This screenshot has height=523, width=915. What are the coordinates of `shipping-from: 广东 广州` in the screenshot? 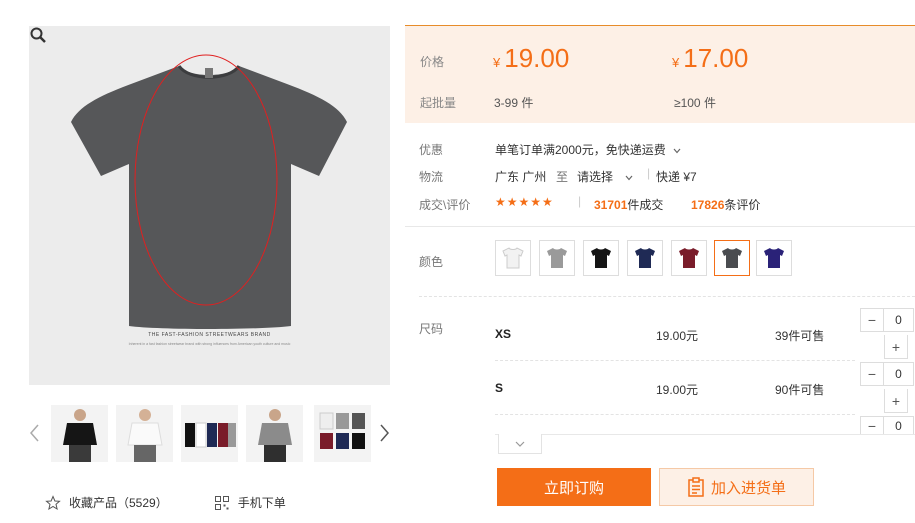 It's located at (521, 177).